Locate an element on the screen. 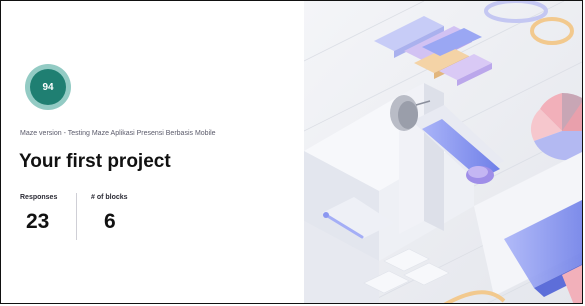  usability-score-badge: 94 is located at coordinates (48, 87).